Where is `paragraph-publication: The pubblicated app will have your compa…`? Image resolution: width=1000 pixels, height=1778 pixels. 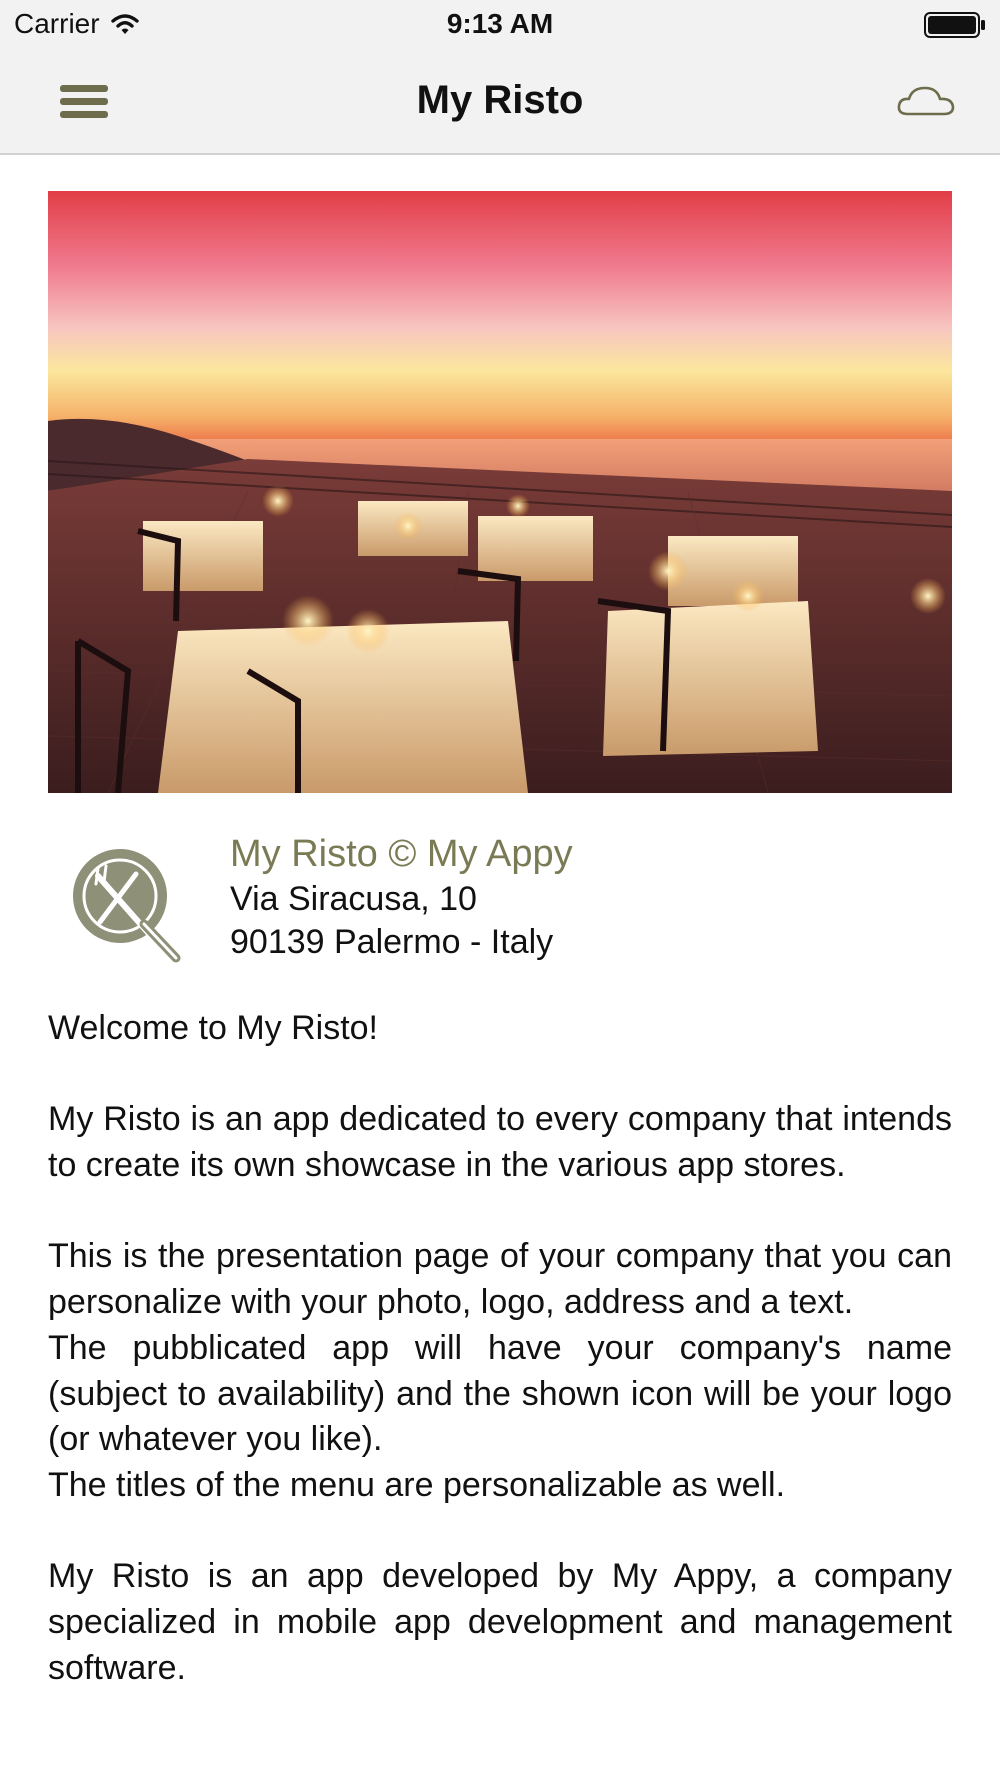
paragraph-publication: The pubblicated app will have your compa… is located at coordinates (500, 1393).